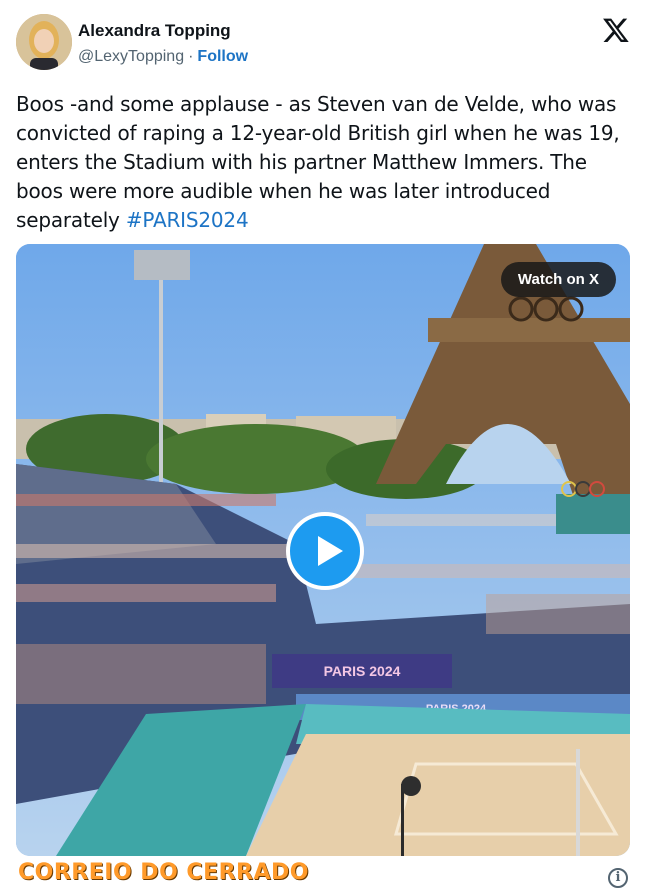  Describe the element at coordinates (131, 56) in the screenshot. I see `author-handle: @LexyTopping` at that location.